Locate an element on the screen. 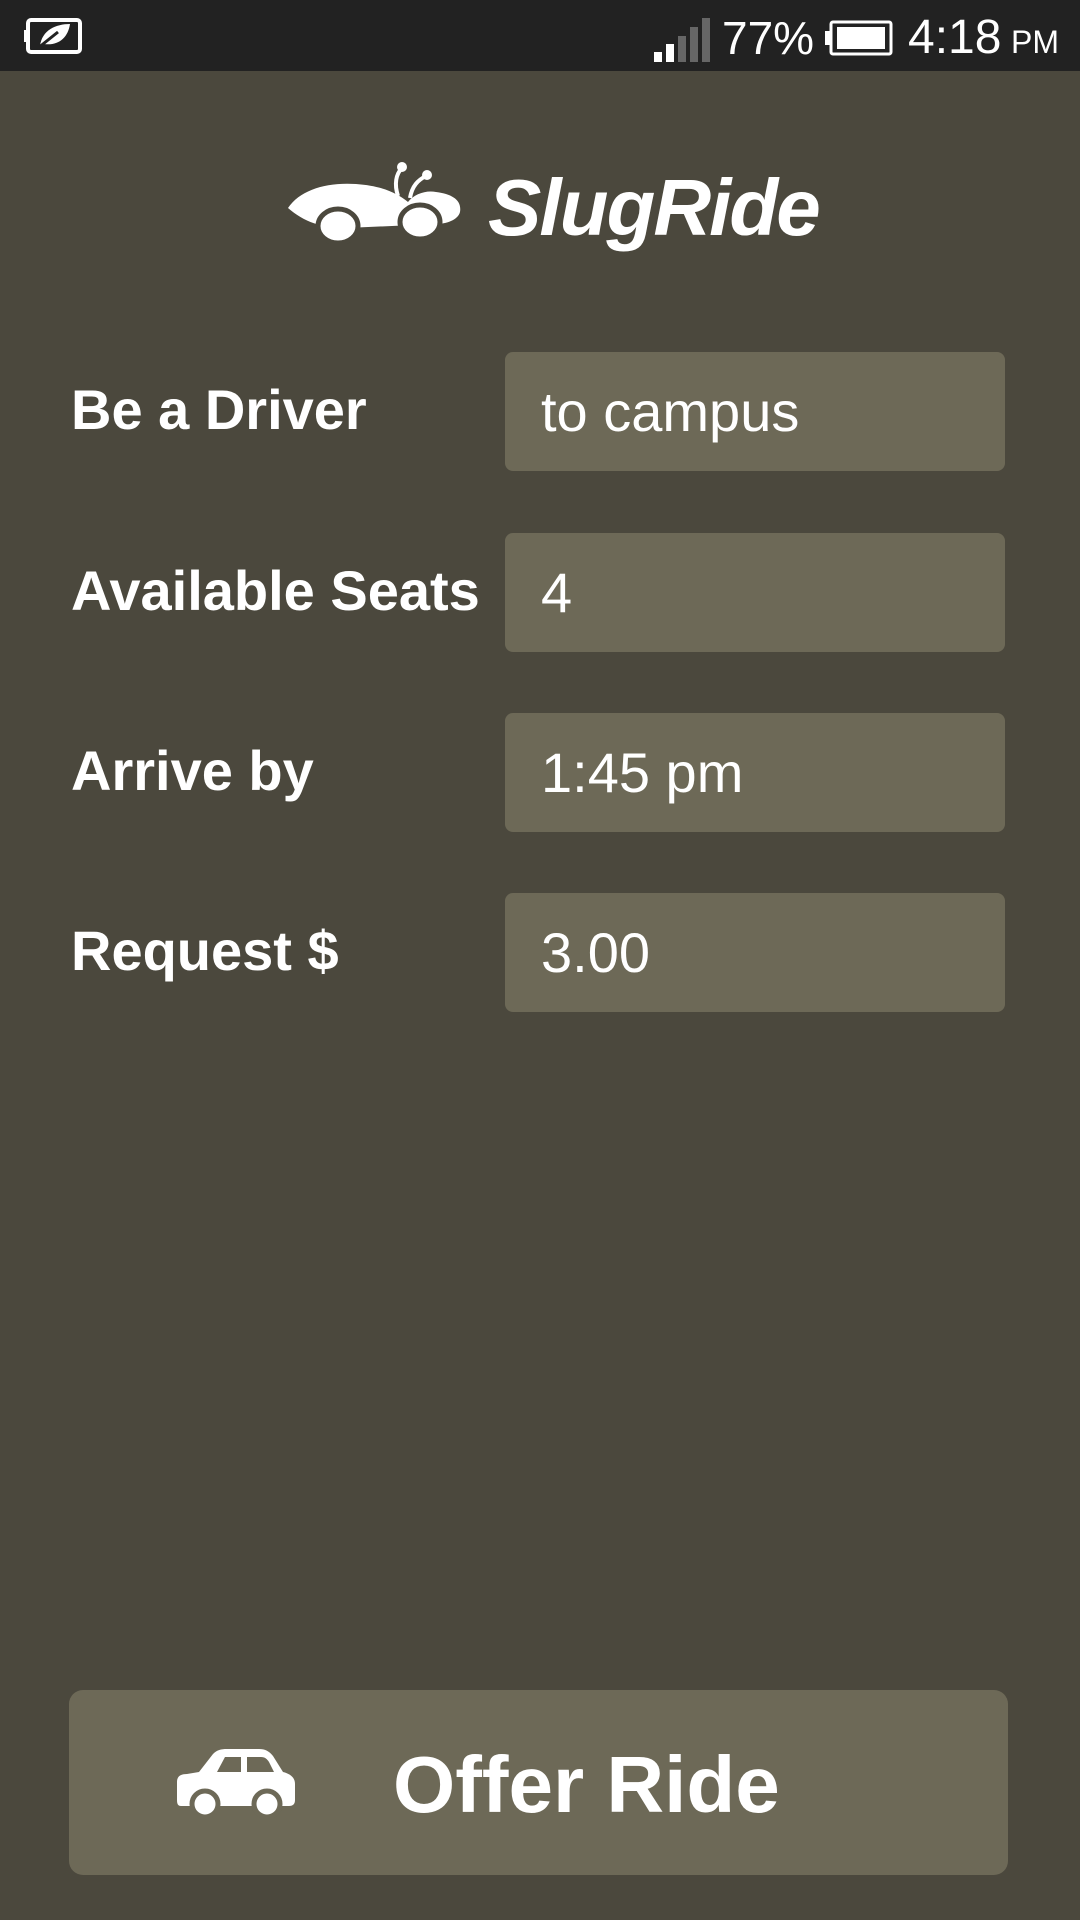  request-price-label: Request $ is located at coordinates (205, 950).